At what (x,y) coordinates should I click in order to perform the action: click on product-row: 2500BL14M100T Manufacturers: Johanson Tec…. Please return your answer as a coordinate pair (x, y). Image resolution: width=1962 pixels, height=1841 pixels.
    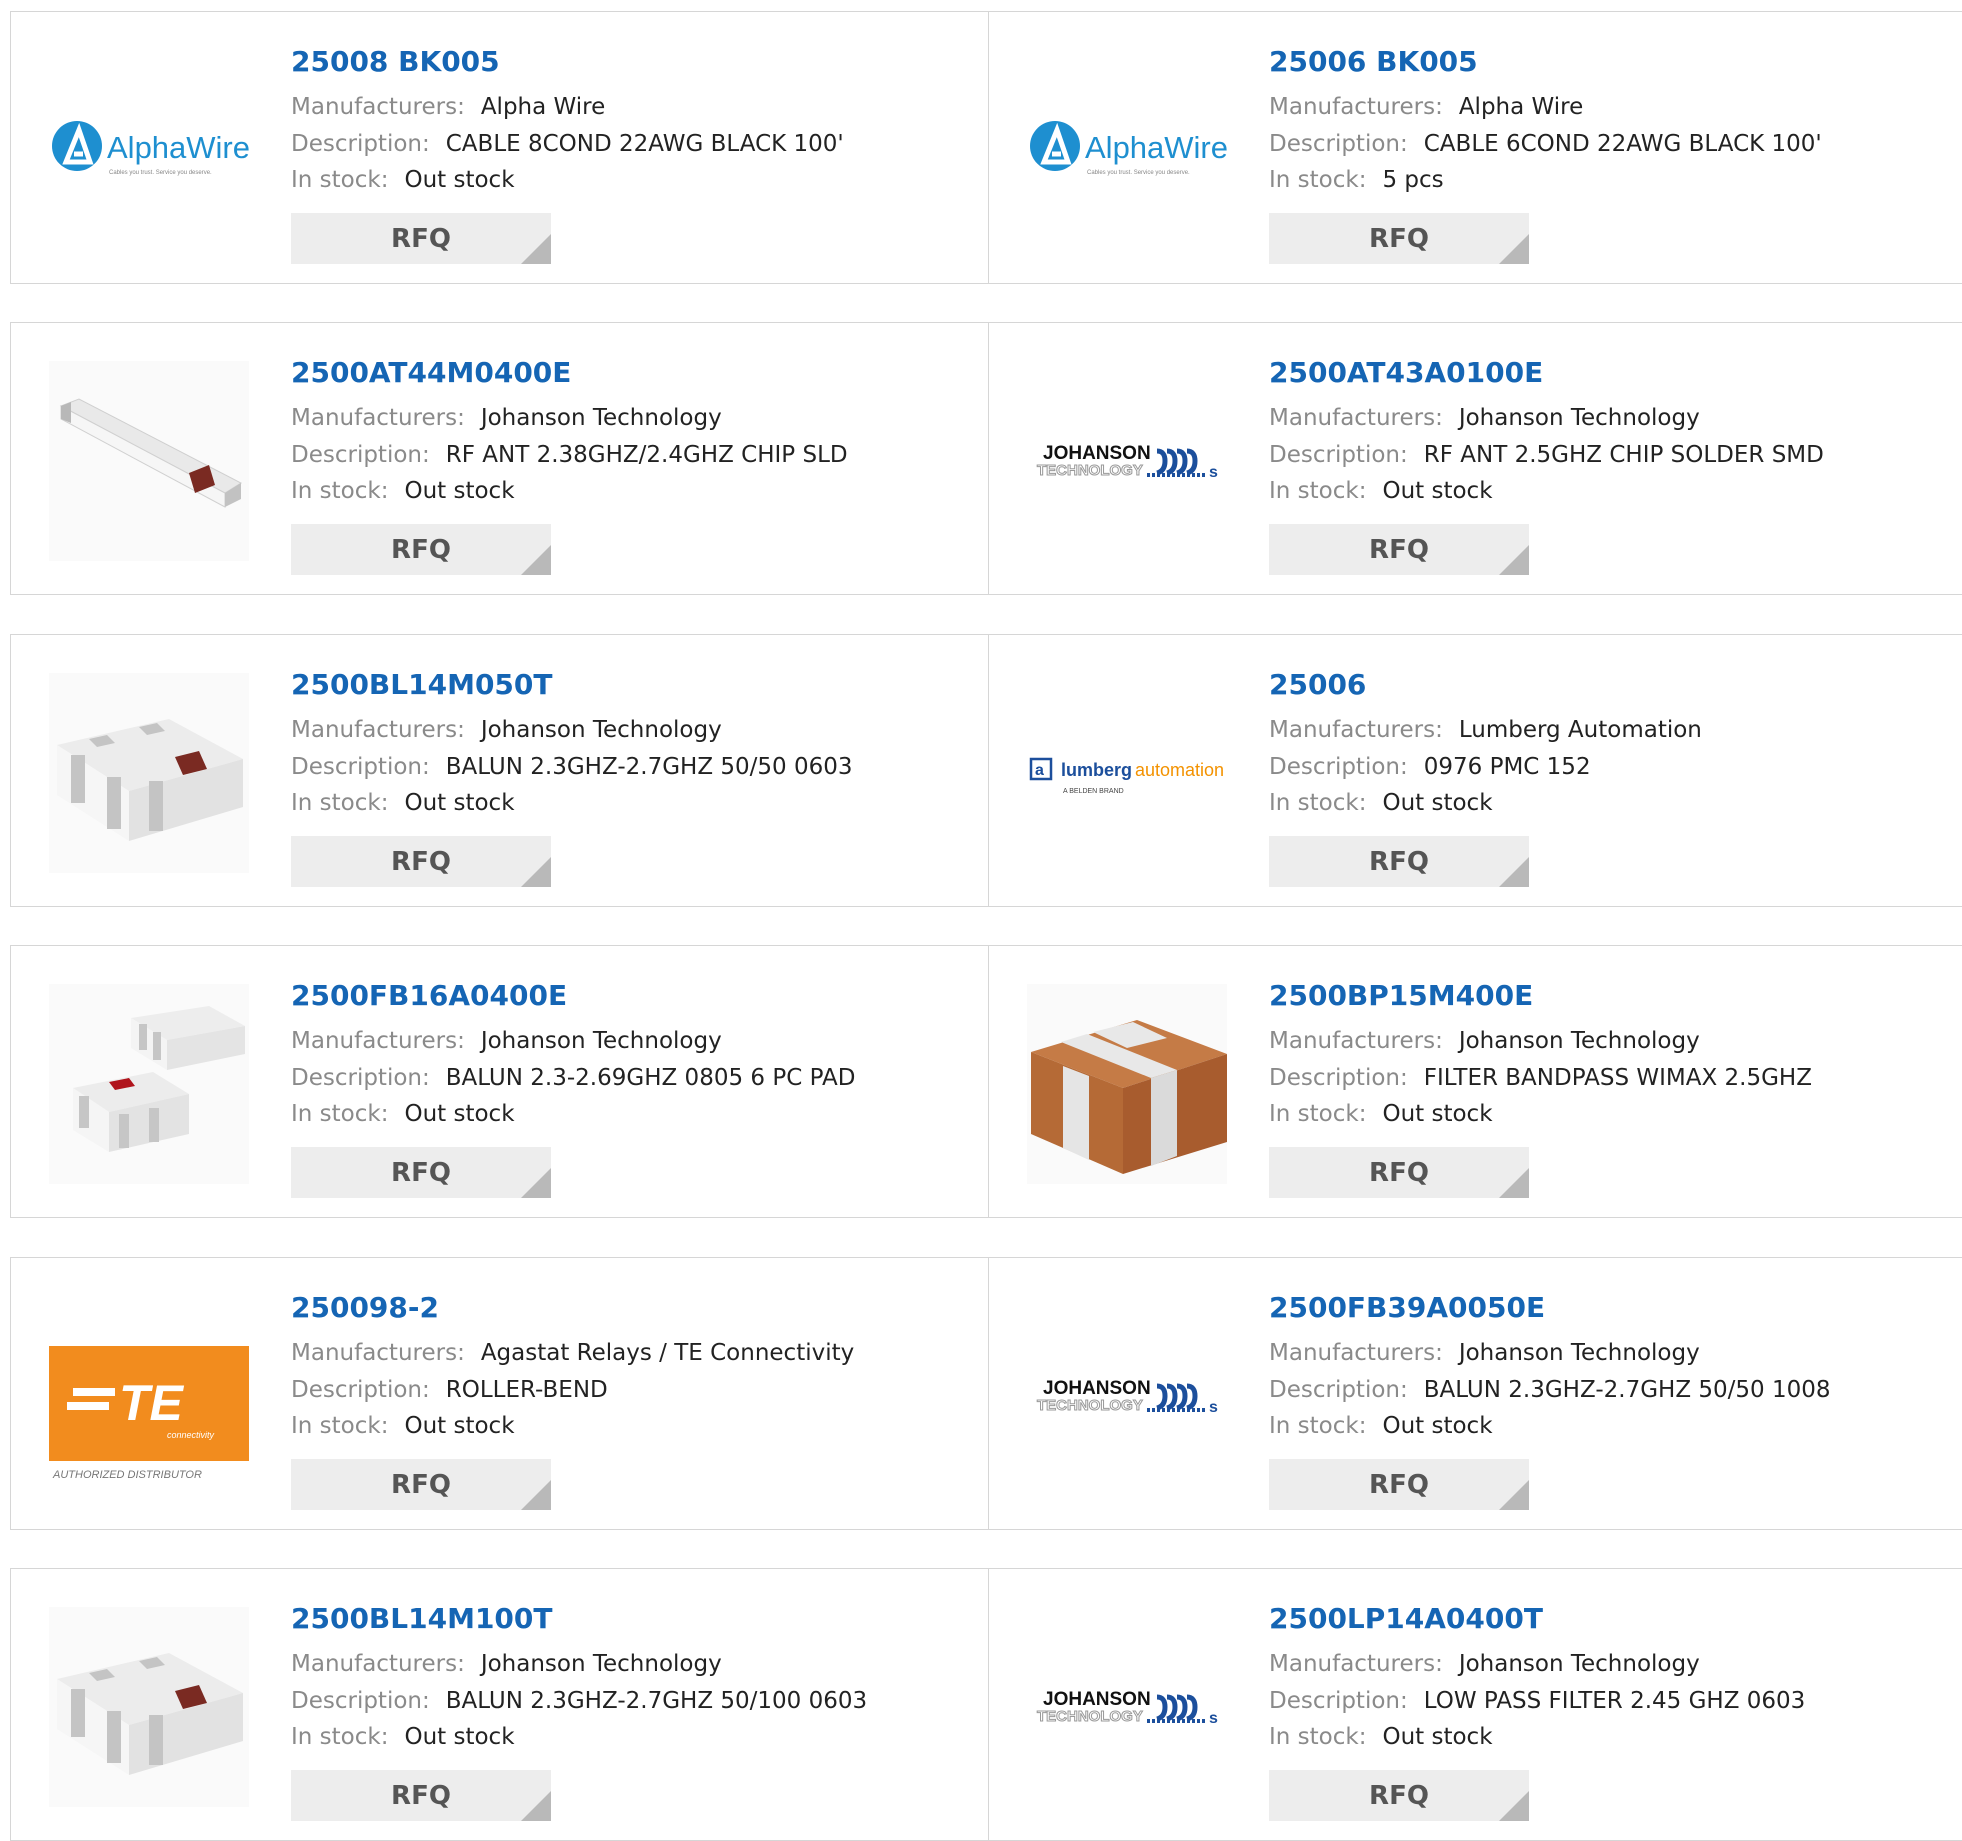
    Looking at the image, I should click on (986, 1704).